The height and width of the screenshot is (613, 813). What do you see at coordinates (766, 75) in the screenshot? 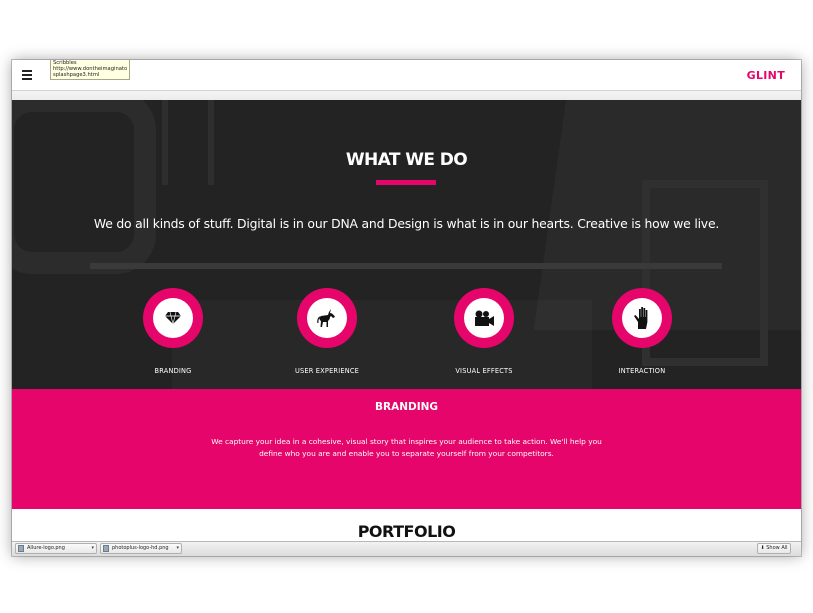
I see `brand-logo: GLINT` at bounding box center [766, 75].